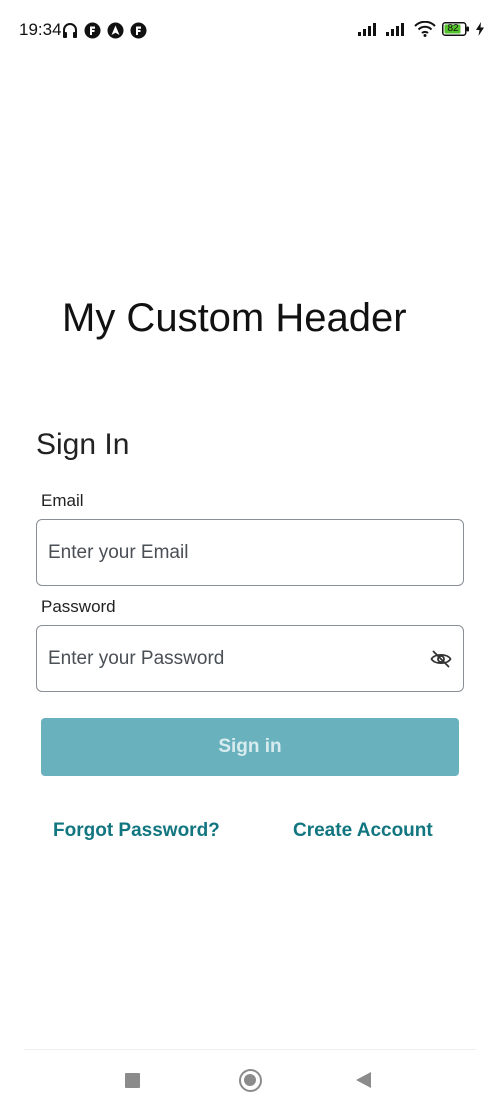 The width and height of the screenshot is (500, 1111). I want to click on battery-level: 82, so click(453, 28).